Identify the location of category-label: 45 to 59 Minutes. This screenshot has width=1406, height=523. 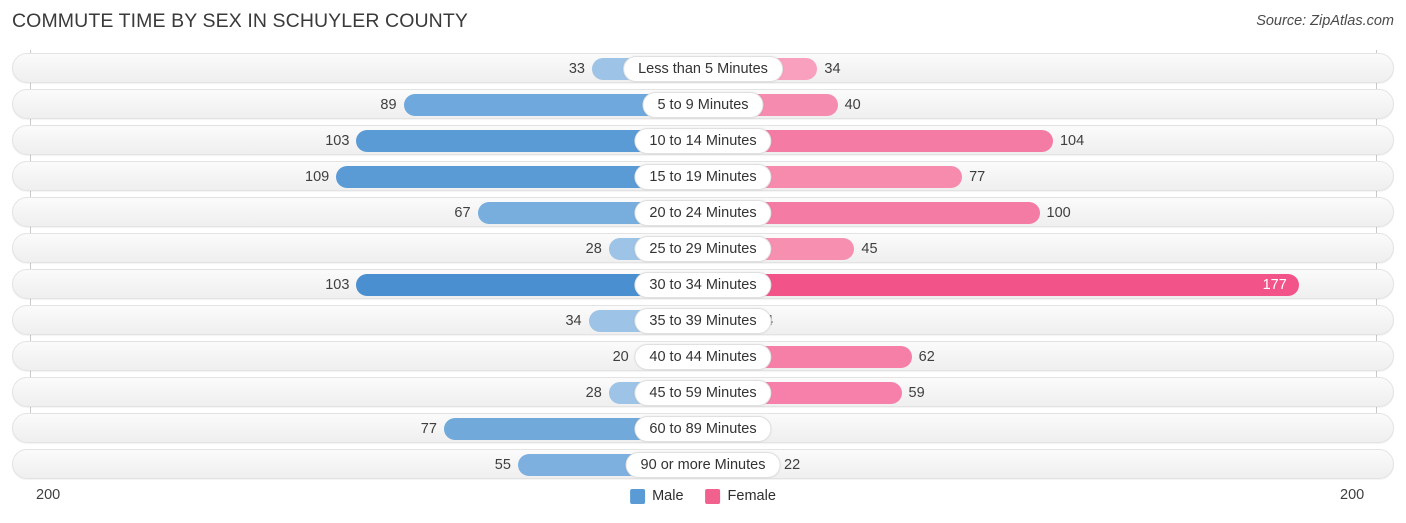
(703, 393).